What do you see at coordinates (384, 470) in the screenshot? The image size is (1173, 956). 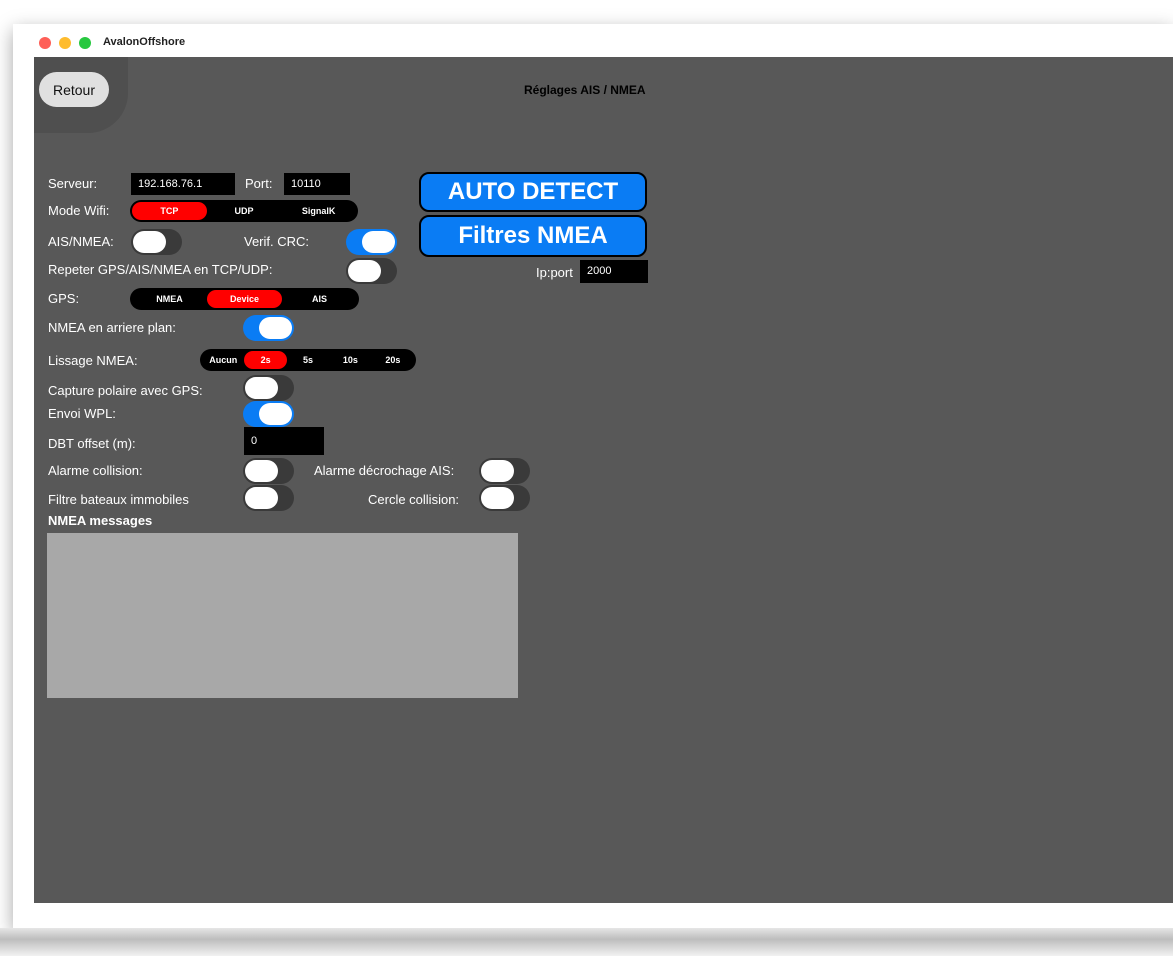 I see `ais-dropout-alarm-label: Alarme décrochage AIS:` at bounding box center [384, 470].